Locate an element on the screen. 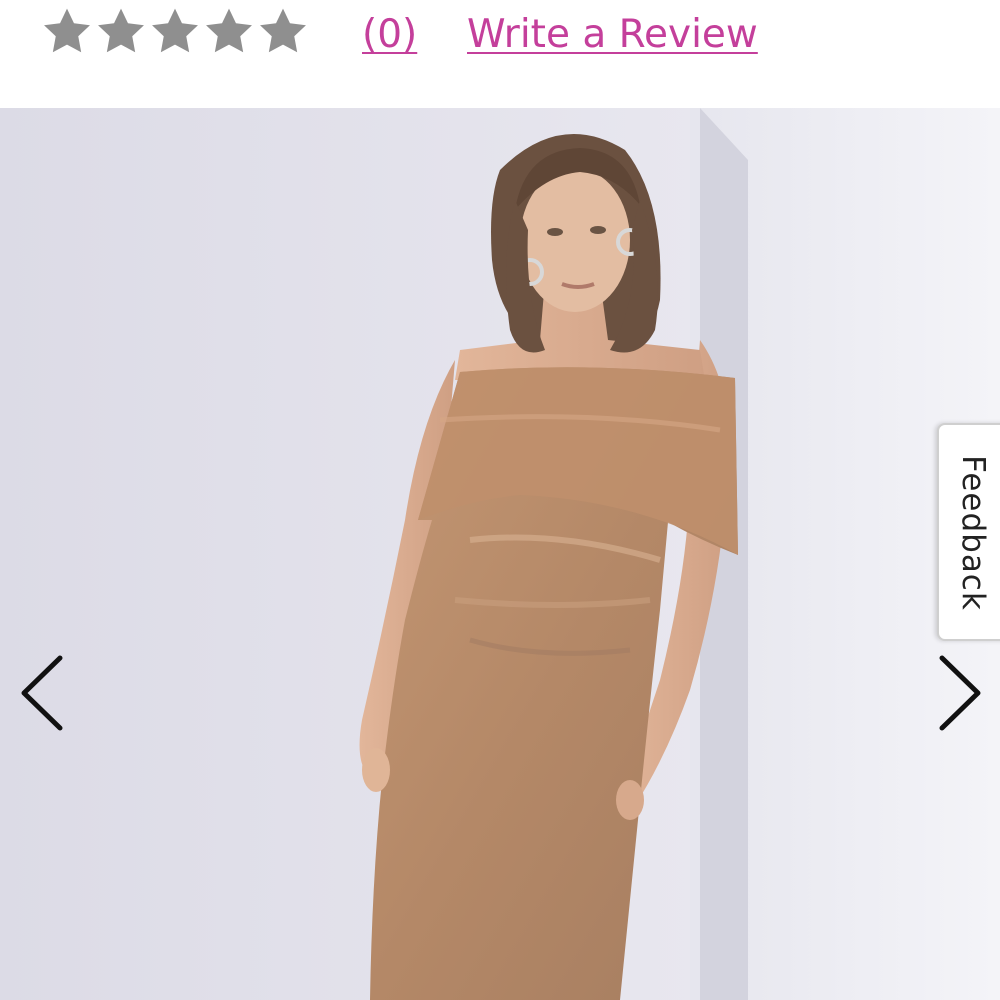 Image resolution: width=1000 pixels, height=1000 pixels. write-review-link: Write a Review is located at coordinates (612, 34).